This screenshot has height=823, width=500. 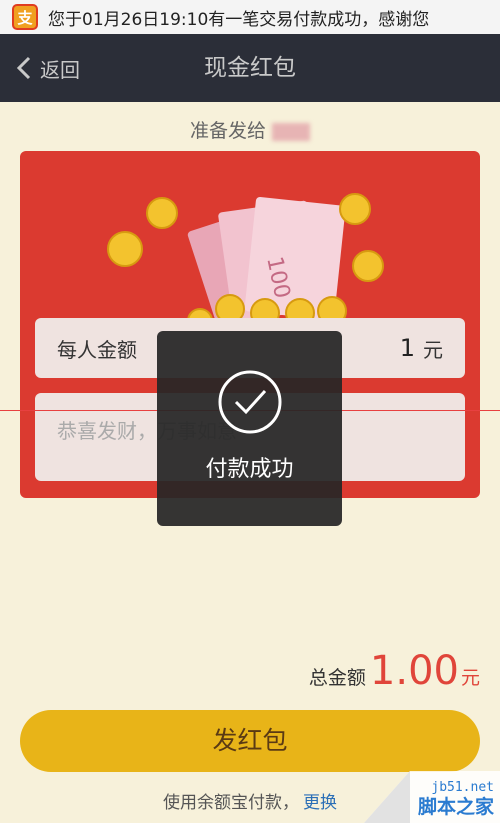 I want to click on change-payment-link: 更换, so click(x=320, y=803).